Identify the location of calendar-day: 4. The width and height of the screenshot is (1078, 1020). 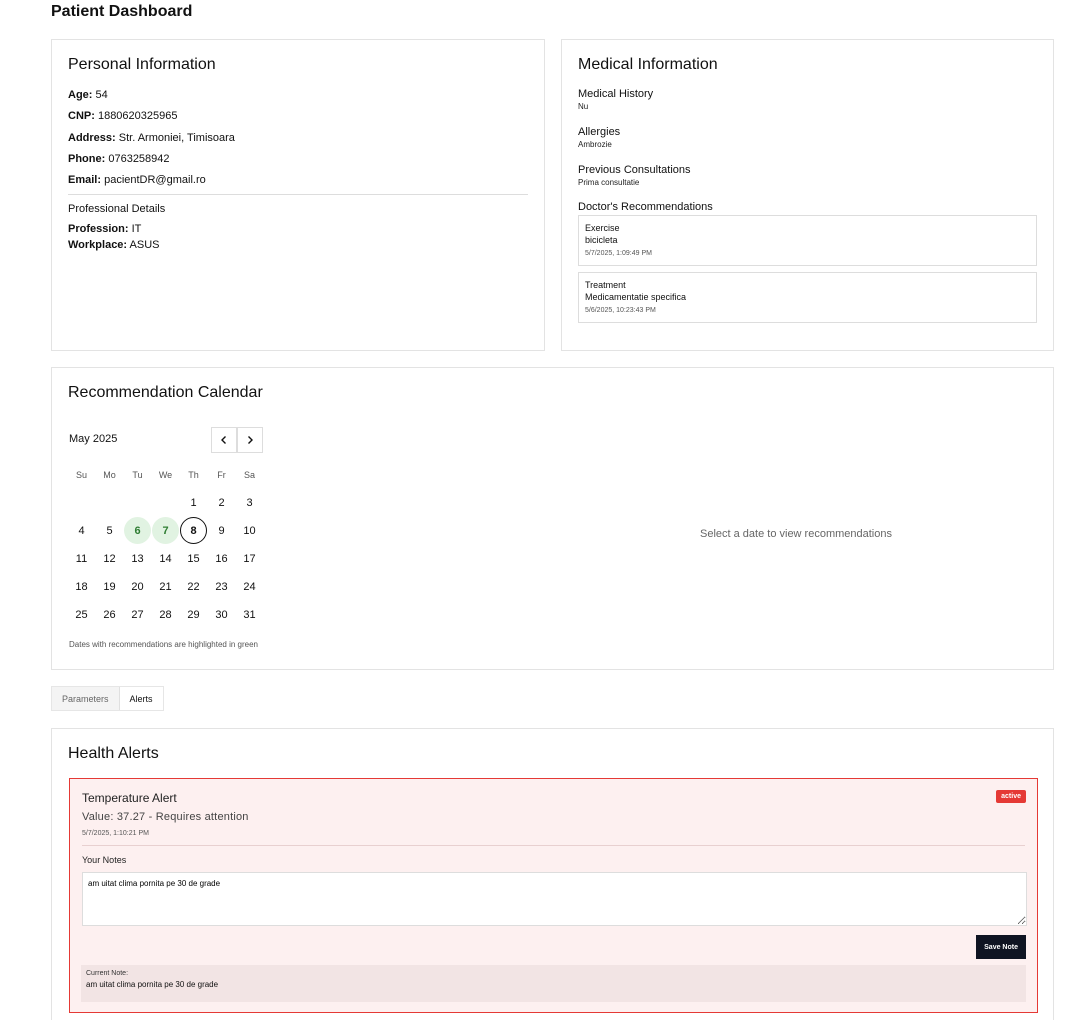
(81, 530).